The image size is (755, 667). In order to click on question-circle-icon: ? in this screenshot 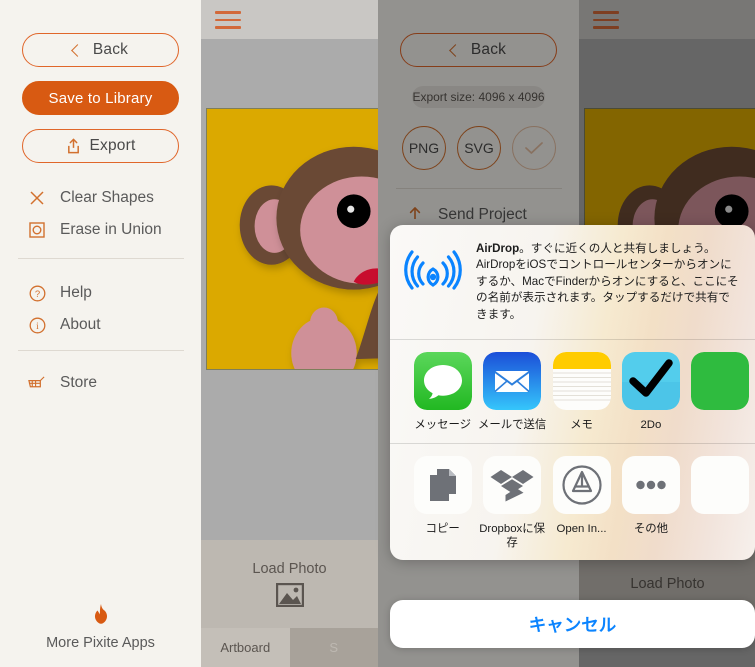, I will do `click(37, 293)`.